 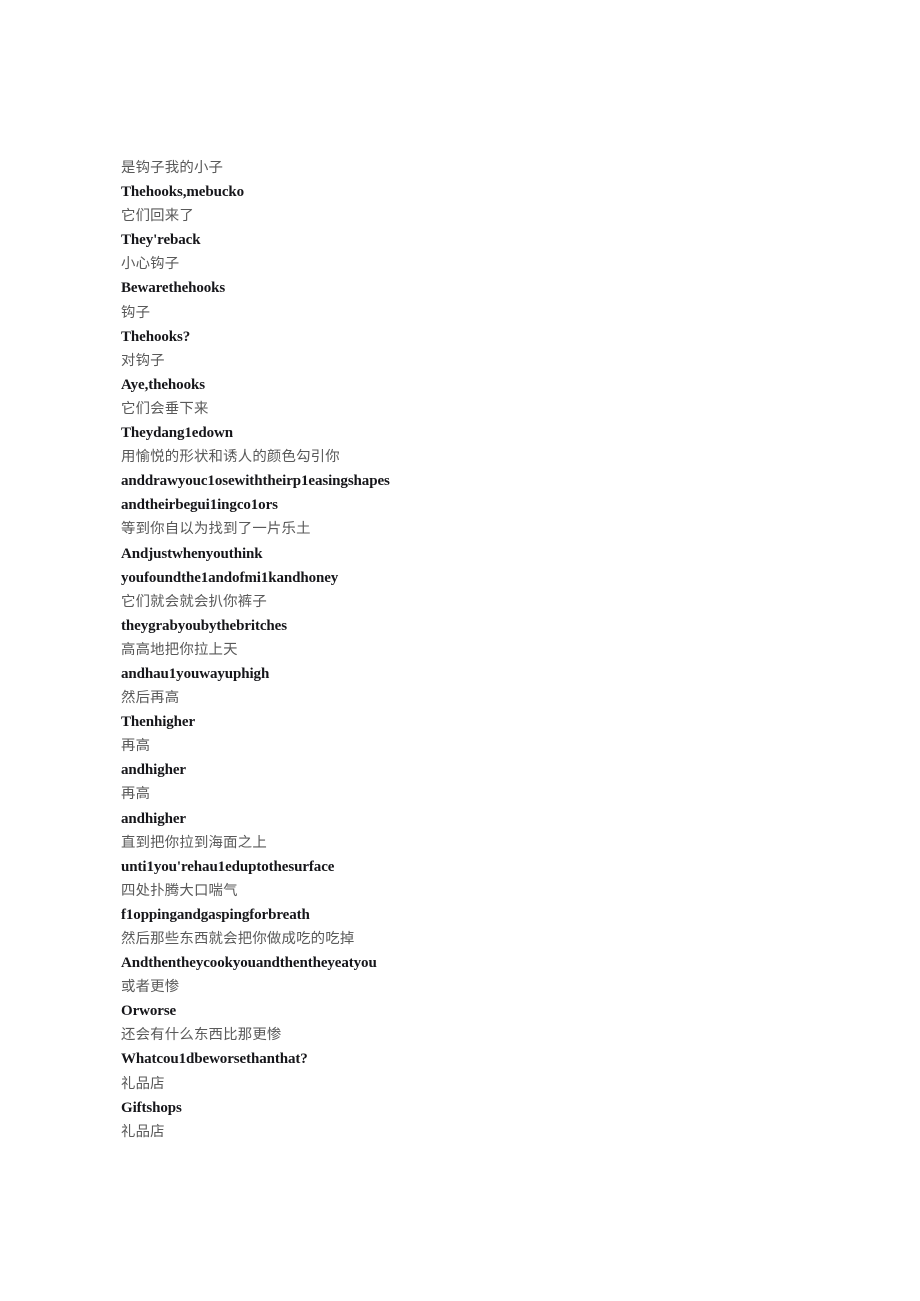 What do you see at coordinates (143, 360) in the screenshot?
I see `transcript-line-zh: 对钩子` at bounding box center [143, 360].